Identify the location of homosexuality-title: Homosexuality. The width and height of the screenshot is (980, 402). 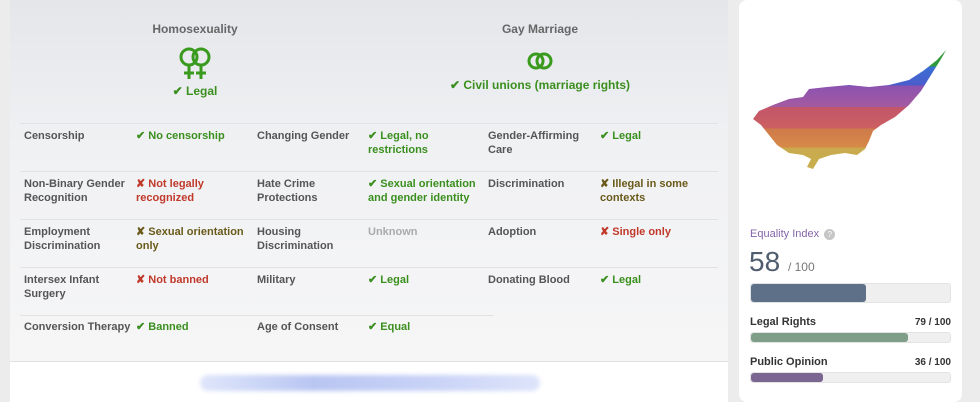
(195, 29).